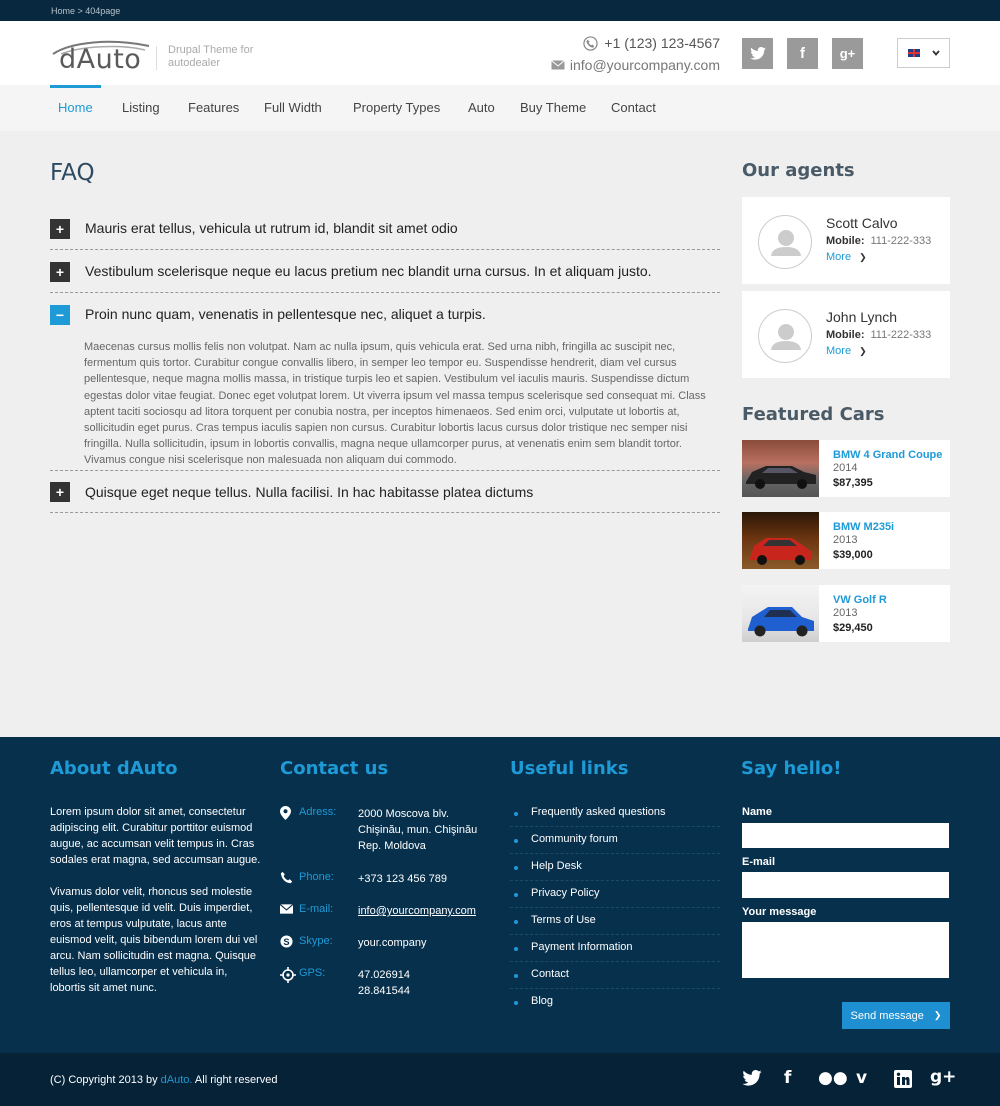 Image resolution: width=1000 pixels, height=1106 pixels. What do you see at coordinates (213, 107) in the screenshot?
I see `nav-item-features: Features` at bounding box center [213, 107].